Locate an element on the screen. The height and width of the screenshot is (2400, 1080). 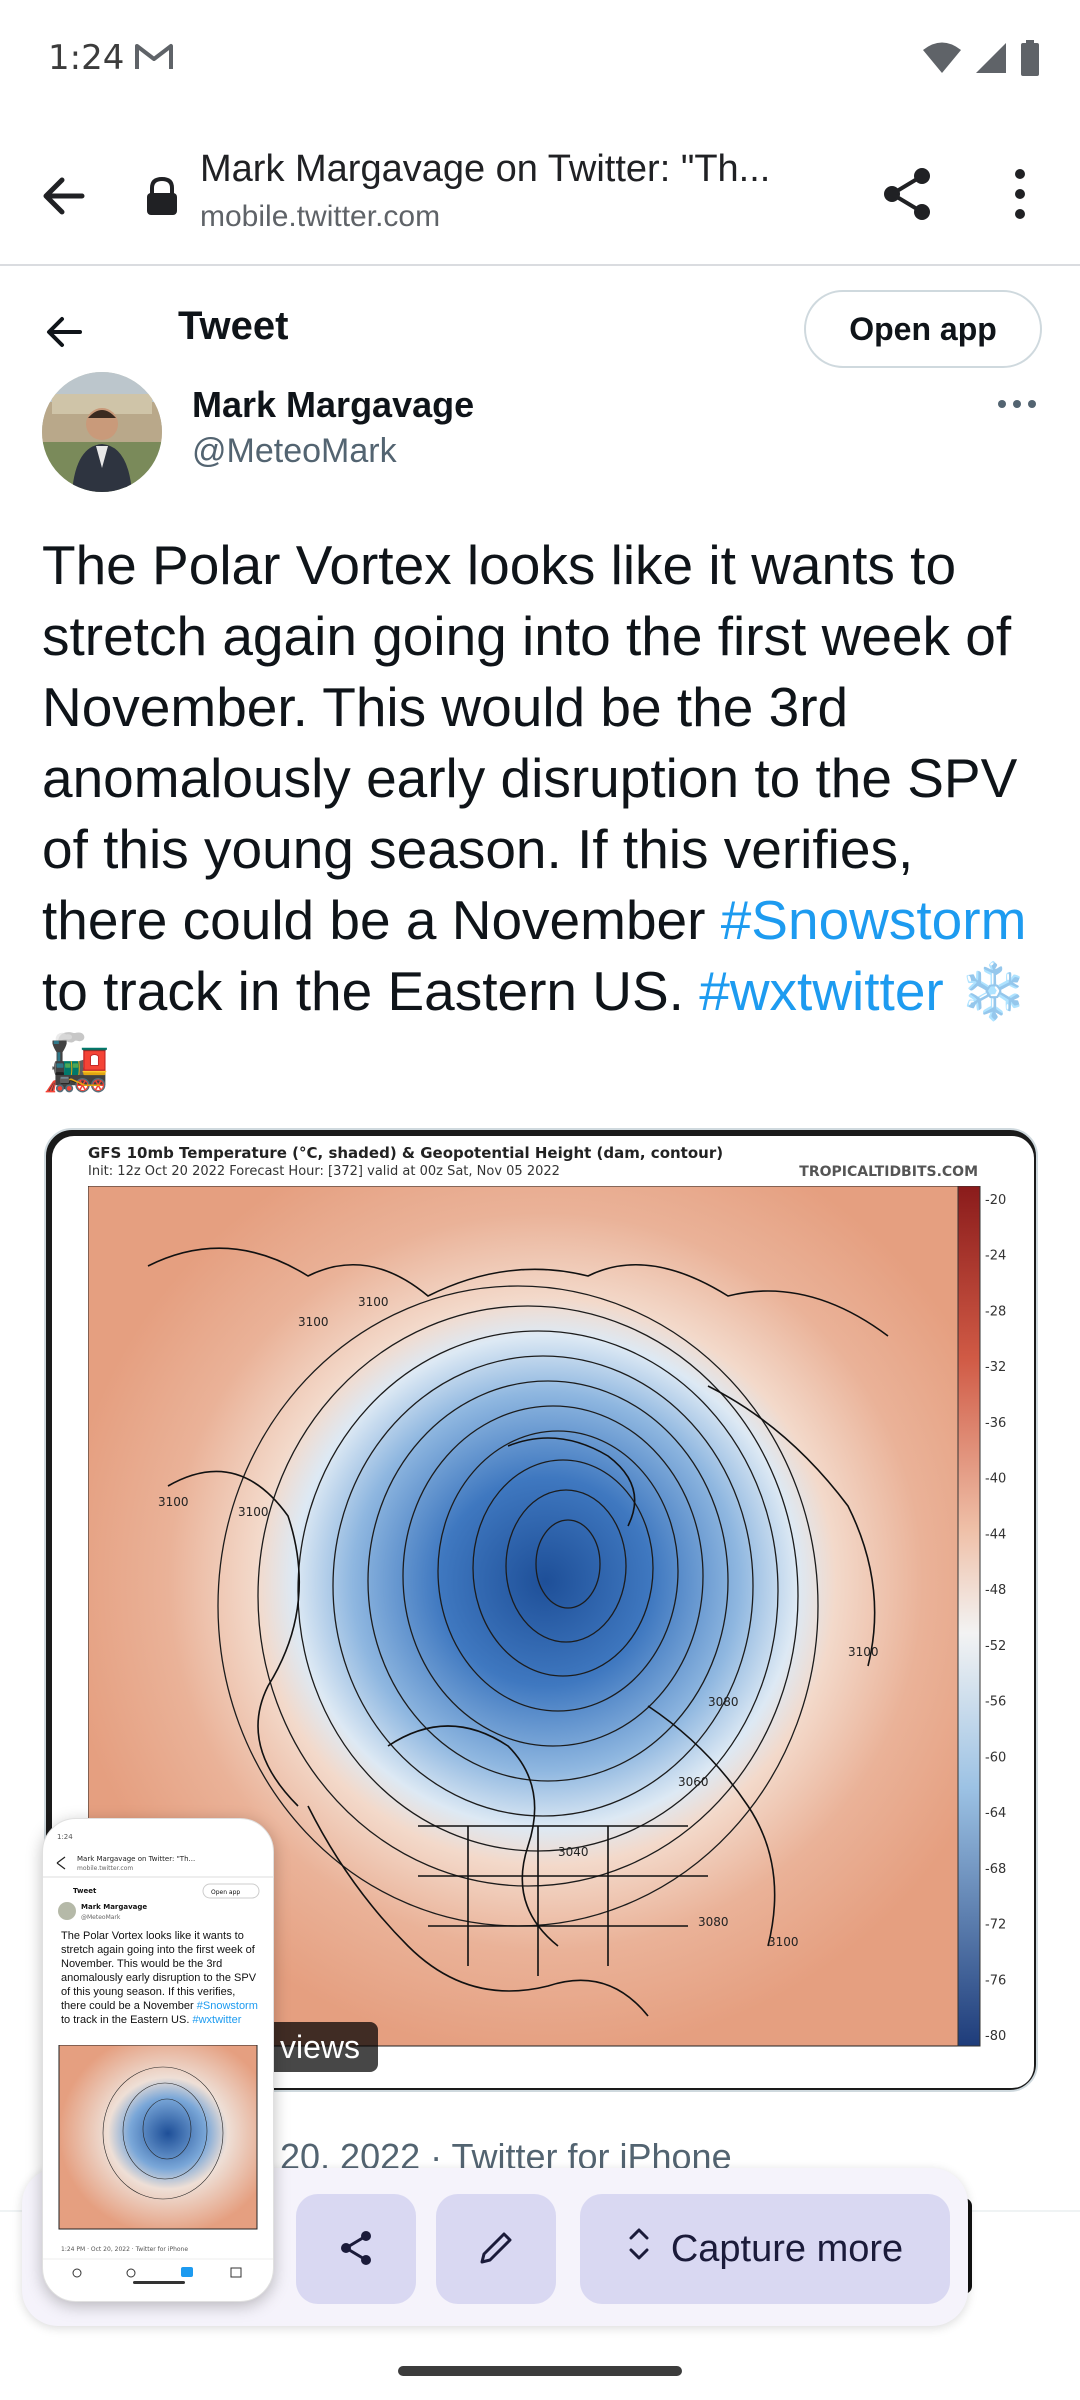
colorbar-tick-label: -48 is located at coordinates (995, 1590).